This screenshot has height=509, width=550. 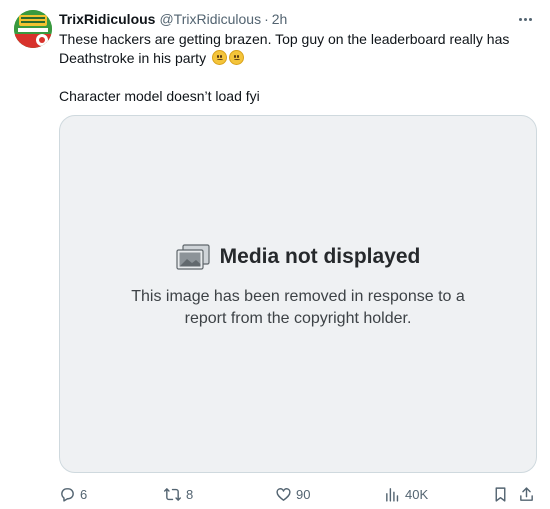 I want to click on action-bar: 6 8 90 40K, so click(x=298, y=494).